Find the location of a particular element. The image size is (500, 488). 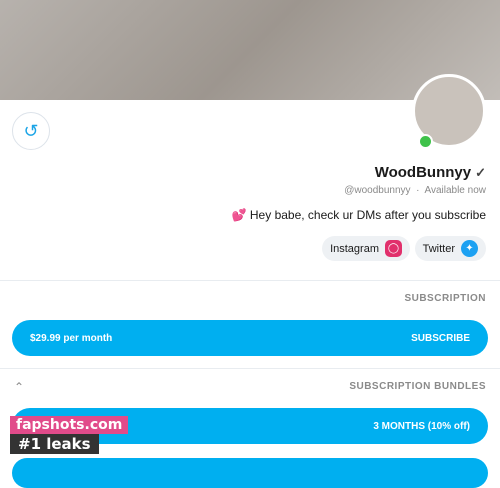

profile-meta: @woodbunnyy · Available now is located at coordinates (415, 190).